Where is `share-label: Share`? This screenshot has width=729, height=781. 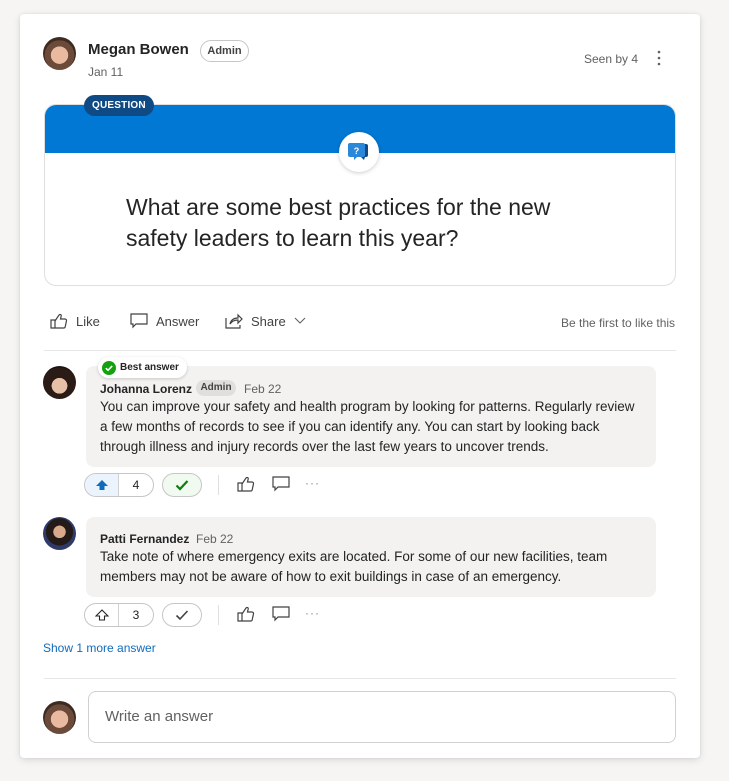
share-label: Share is located at coordinates (268, 321).